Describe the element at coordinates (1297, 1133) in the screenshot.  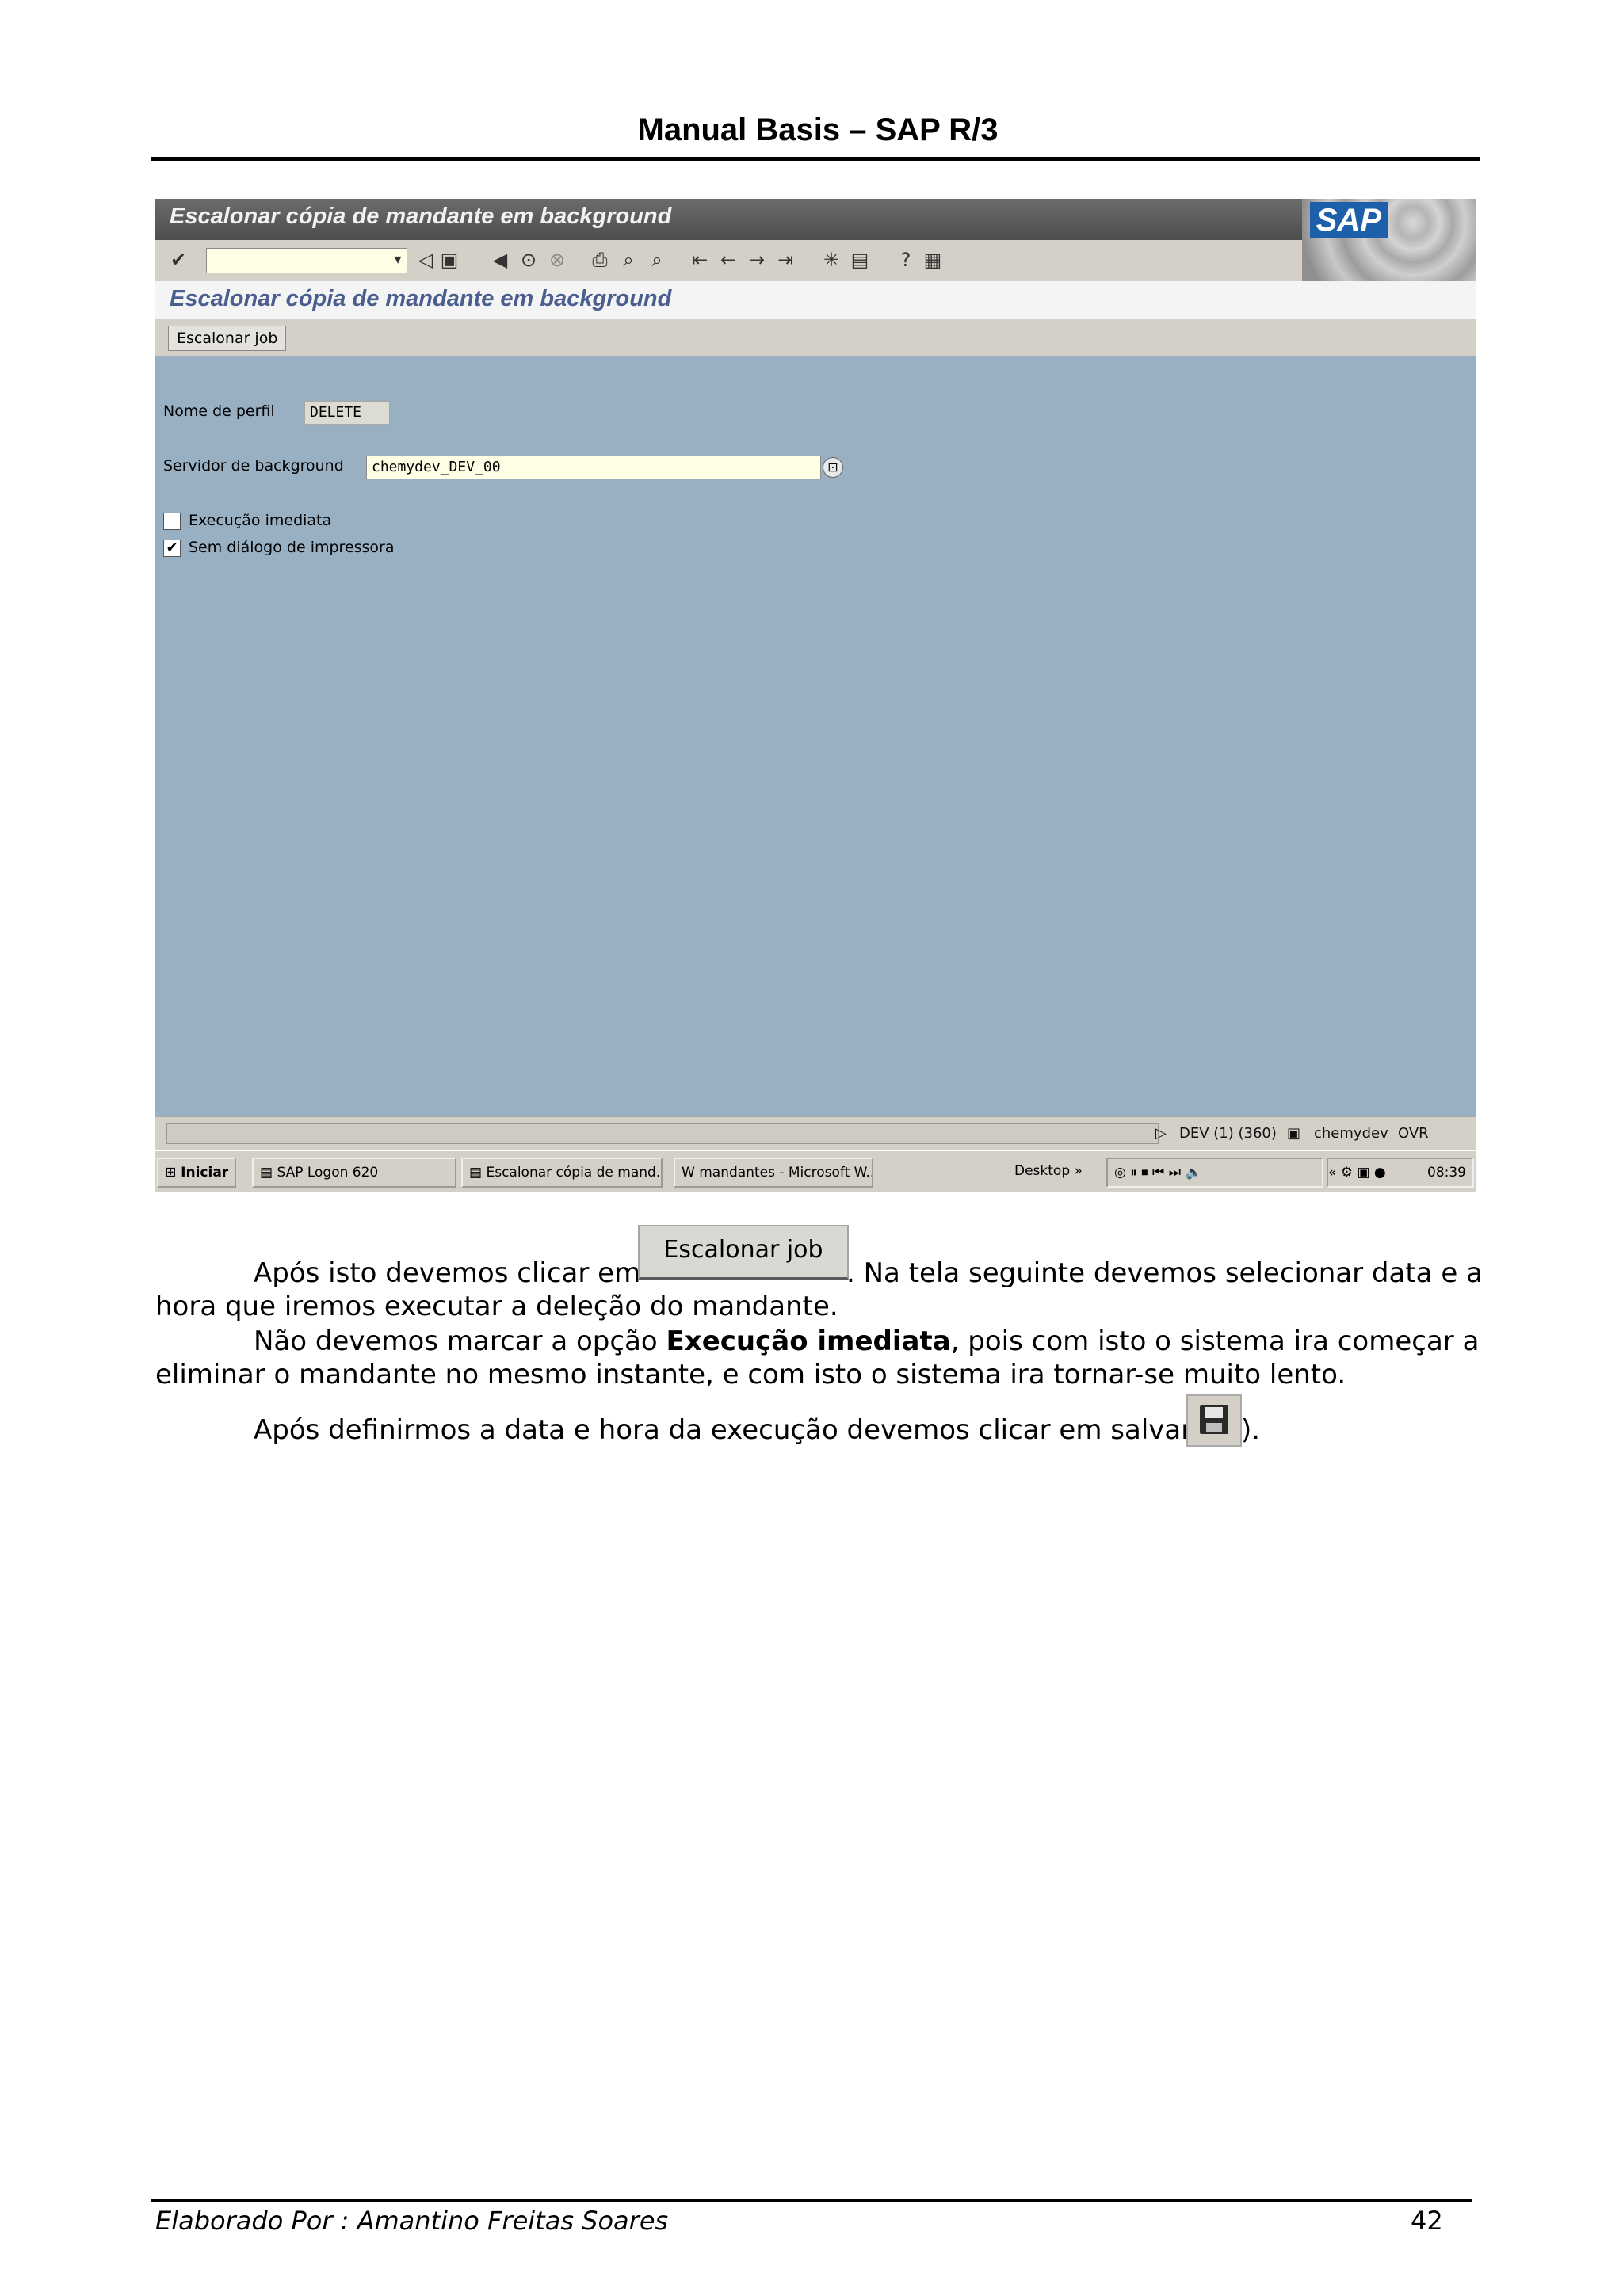
I see `status-info-icon: ▣` at that location.